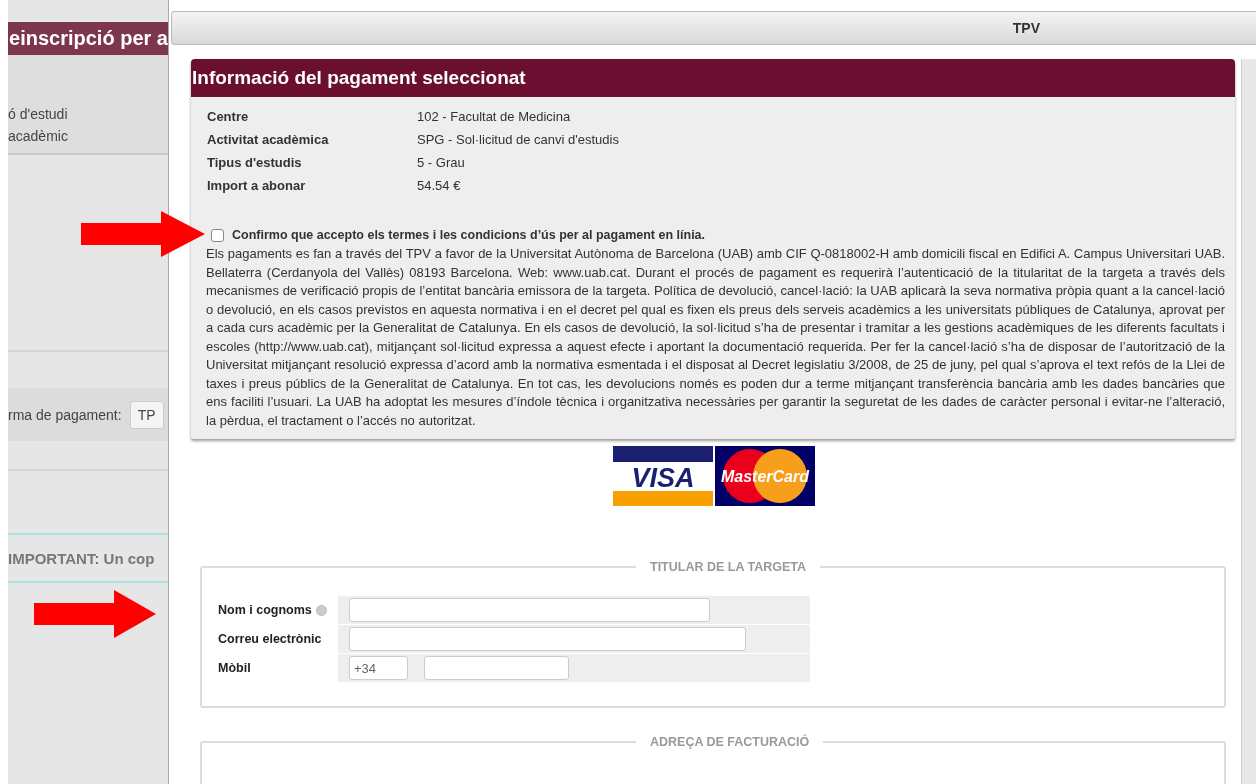 The width and height of the screenshot is (1256, 784). What do you see at coordinates (217, 235) in the screenshot?
I see `terms-checkbox` at bounding box center [217, 235].